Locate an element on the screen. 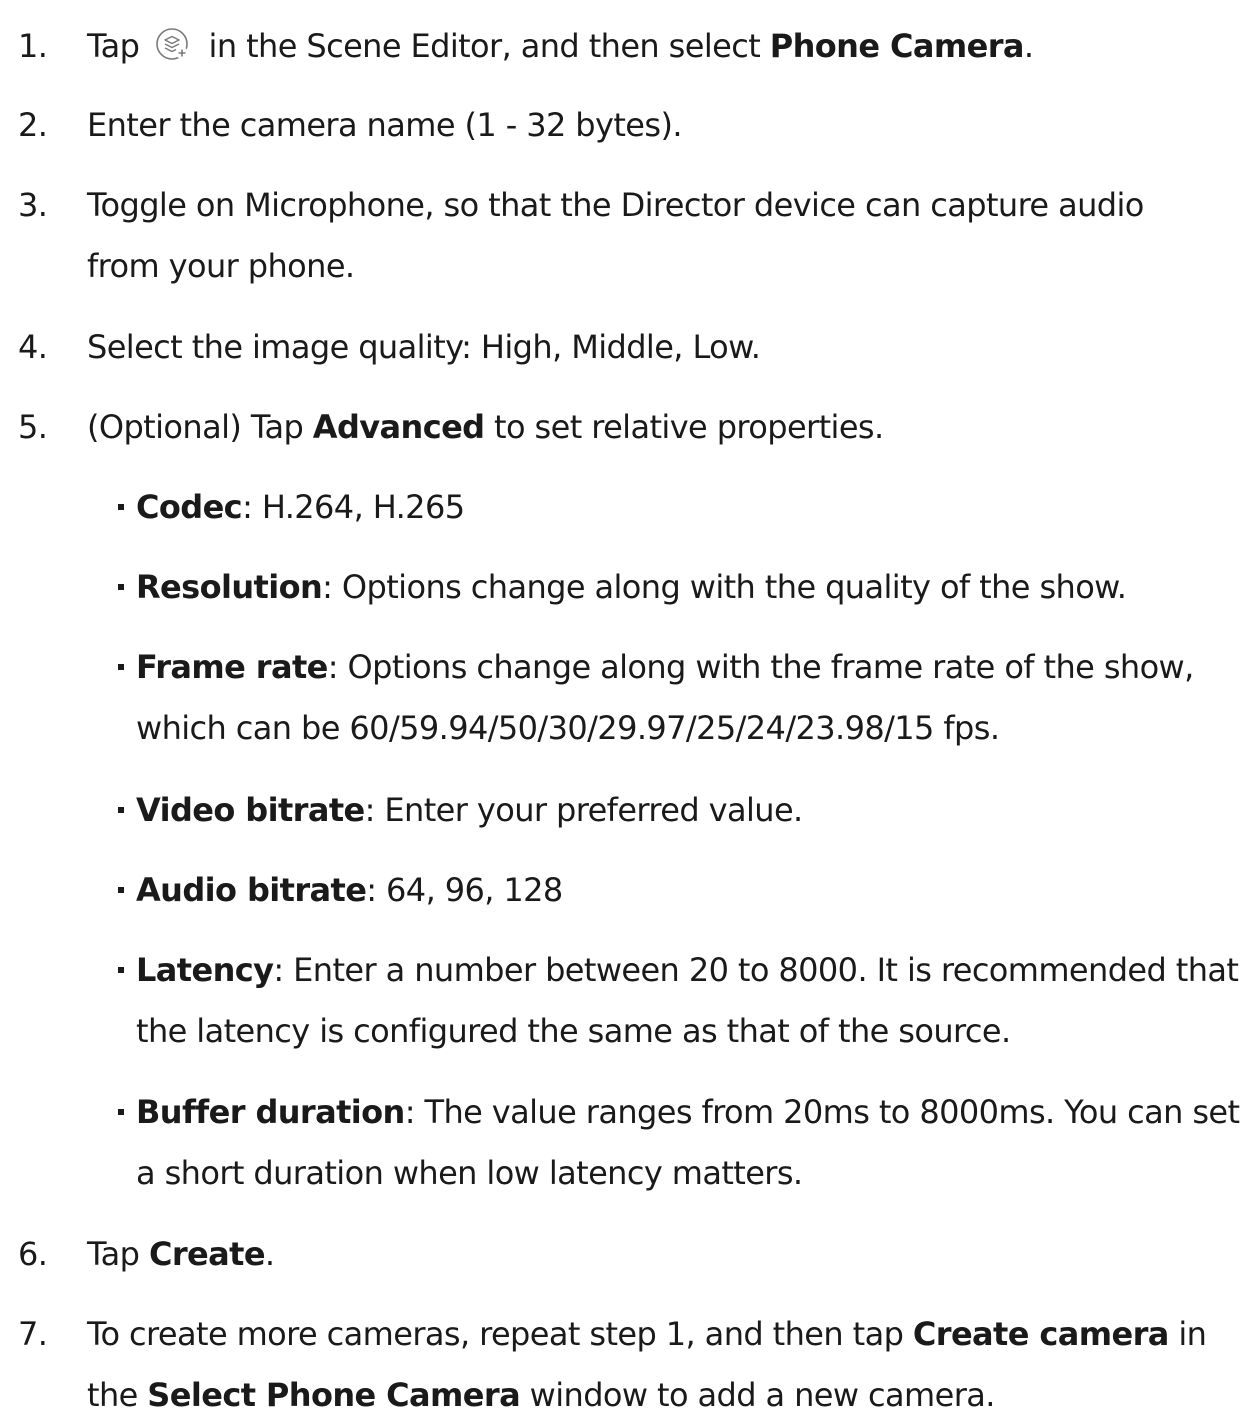 The width and height of the screenshot is (1248, 1421). step-number: 2. is located at coordinates (33, 125).